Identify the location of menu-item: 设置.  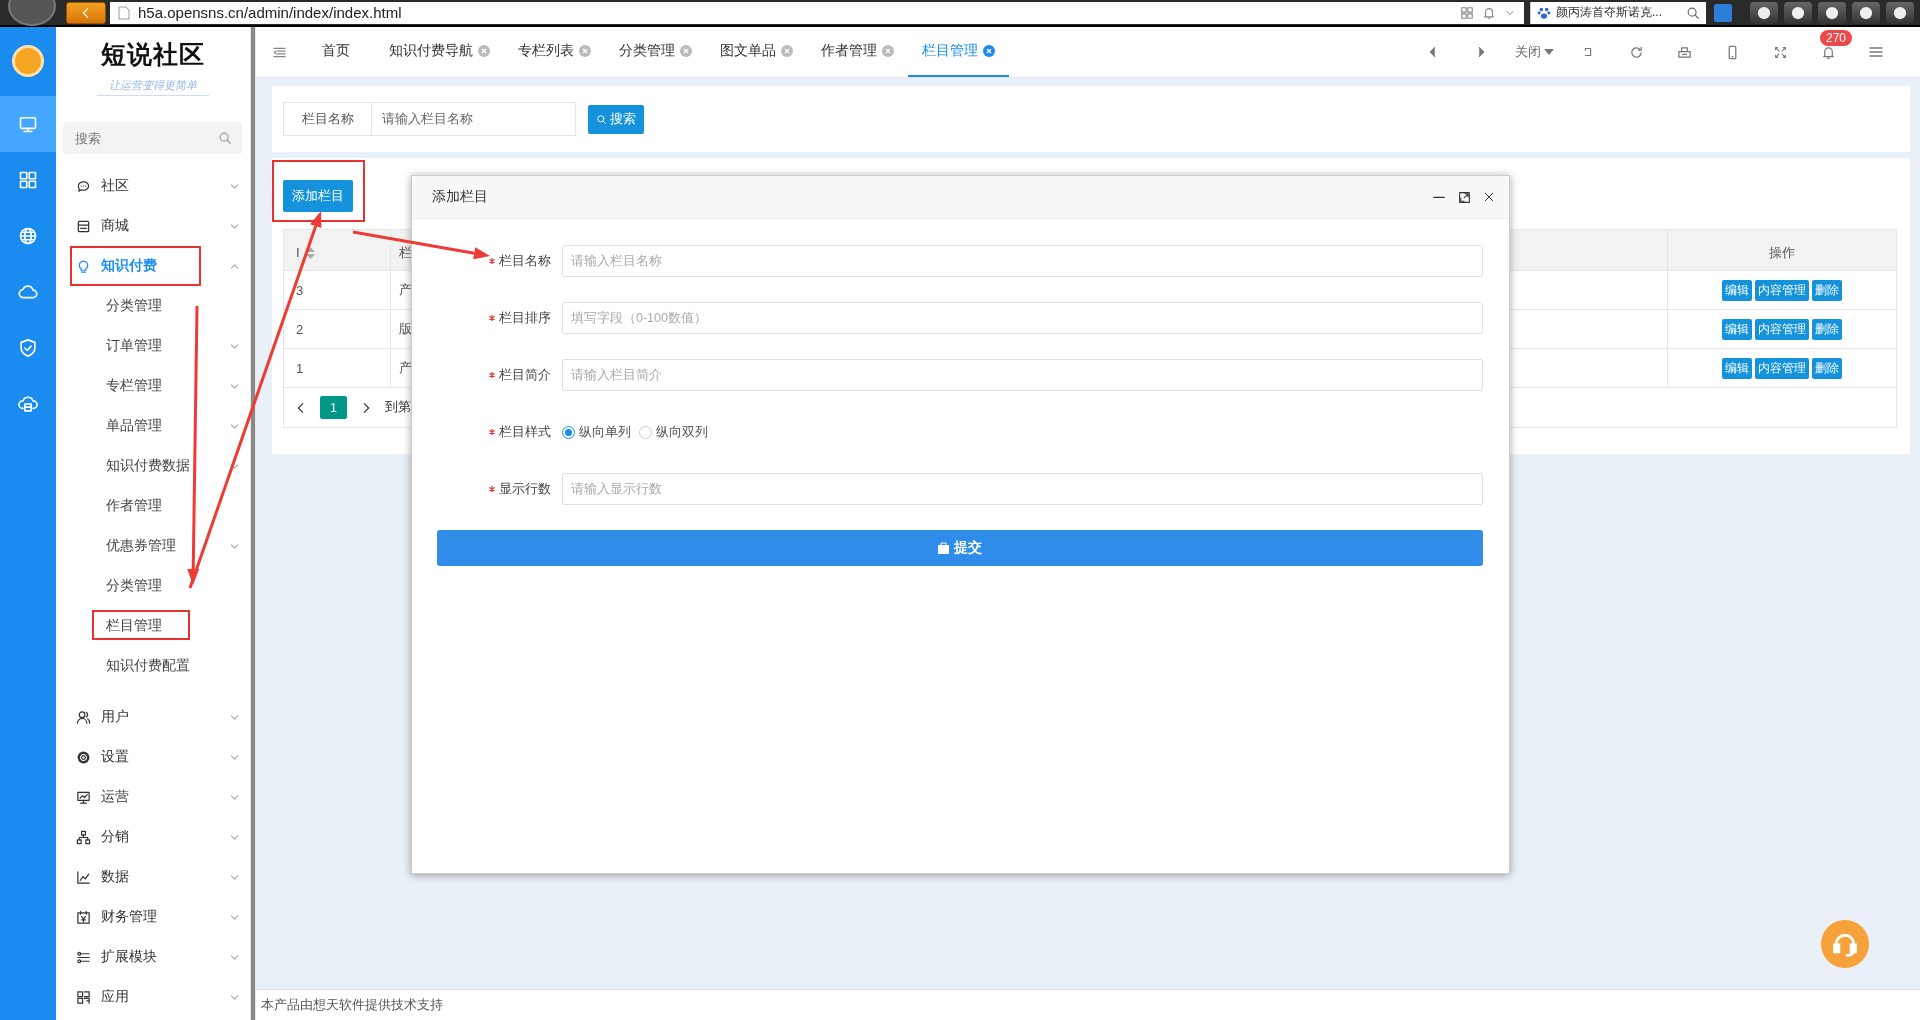
(153, 757).